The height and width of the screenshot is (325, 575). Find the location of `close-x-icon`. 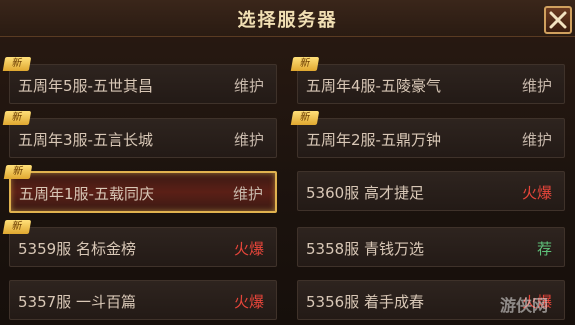

close-x-icon is located at coordinates (558, 20).